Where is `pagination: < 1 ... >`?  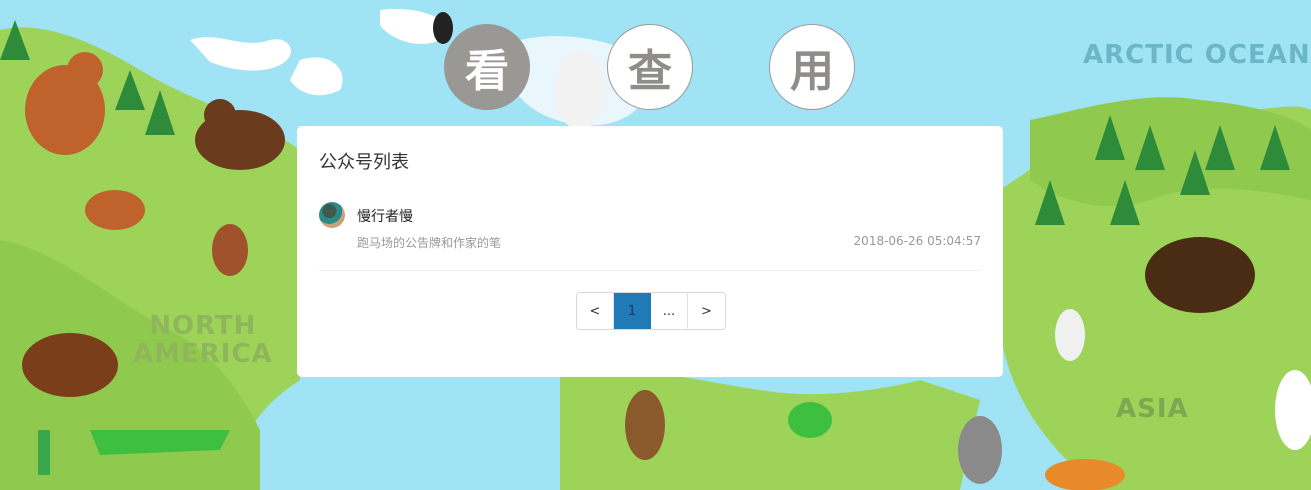 pagination: < 1 ... > is located at coordinates (651, 311).